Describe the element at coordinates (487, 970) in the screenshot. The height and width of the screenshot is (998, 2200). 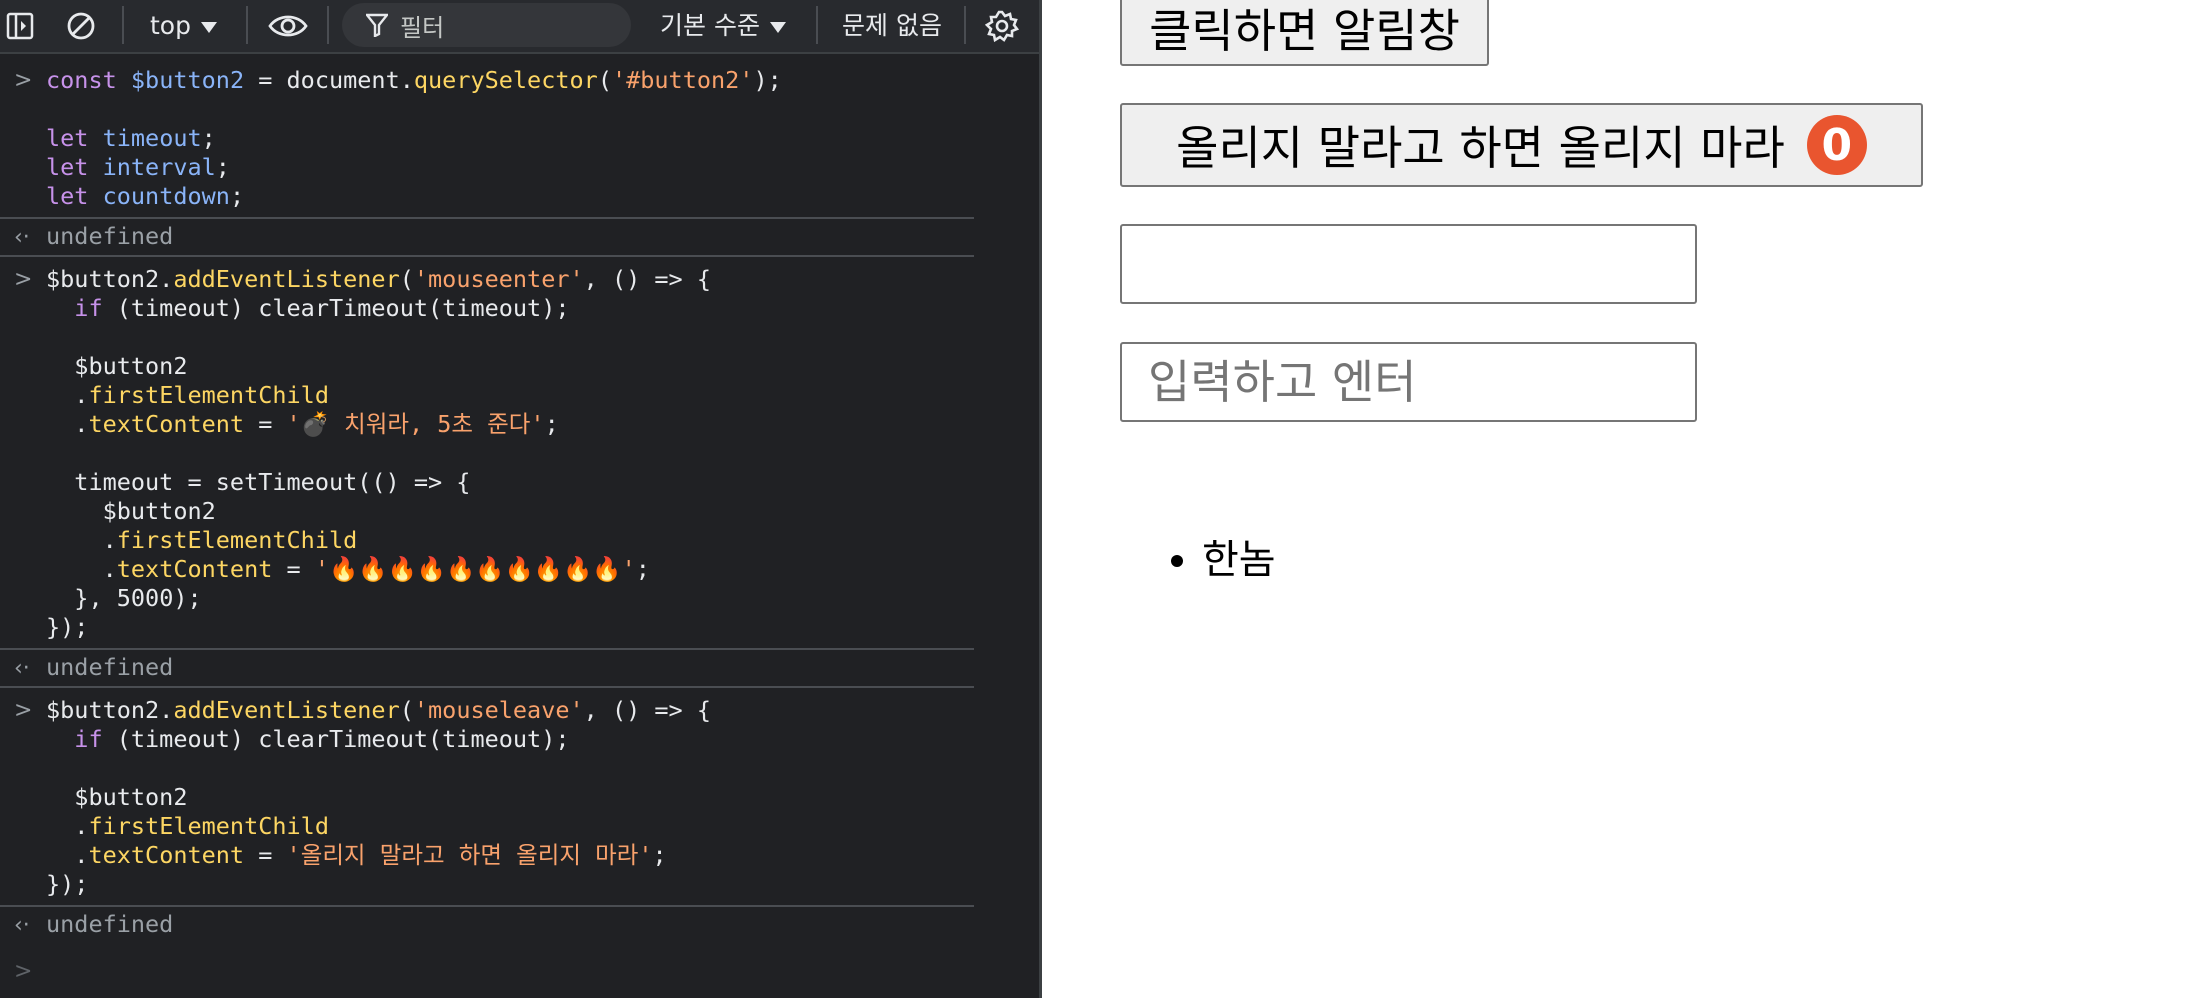
I see `console-prompt-line: >` at that location.